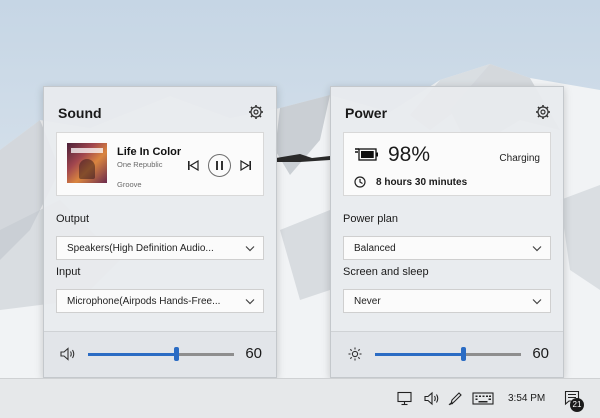 This screenshot has width=600, height=418. What do you see at coordinates (176, 354) in the screenshot?
I see `volume-slider-thumb` at bounding box center [176, 354].